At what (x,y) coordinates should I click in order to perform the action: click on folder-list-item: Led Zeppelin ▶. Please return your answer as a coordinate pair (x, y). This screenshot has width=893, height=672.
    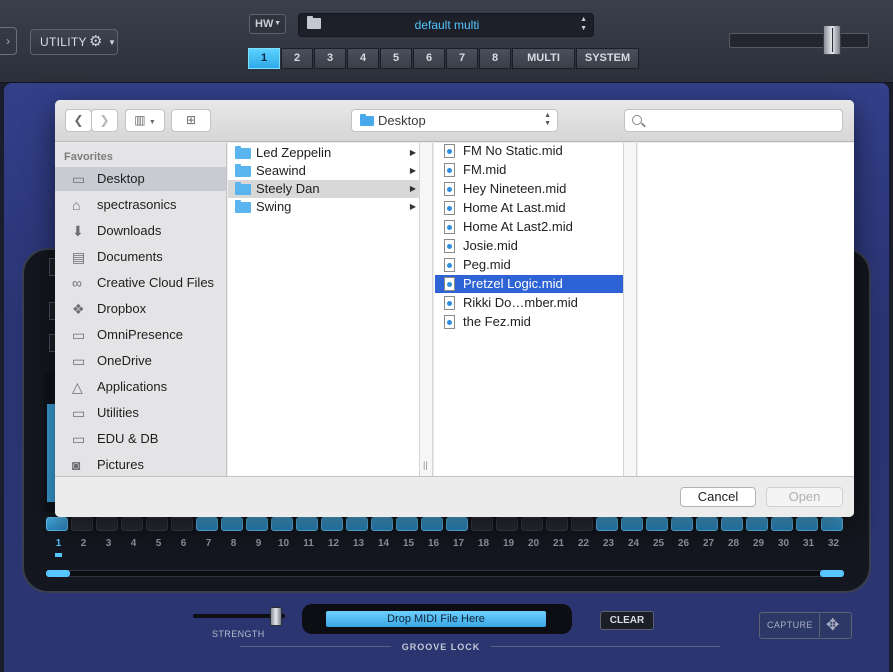
    Looking at the image, I should click on (324, 153).